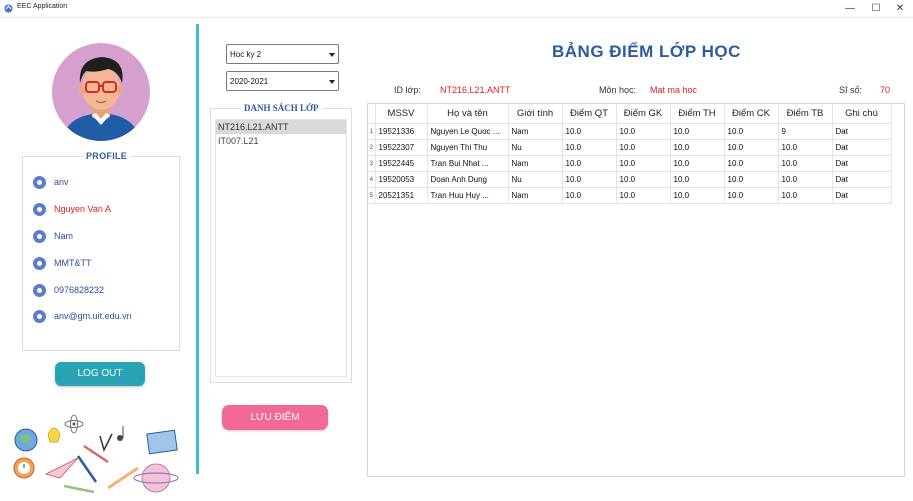  What do you see at coordinates (401, 147) in the screenshot?
I see `cell-mssv: 19522307` at bounding box center [401, 147].